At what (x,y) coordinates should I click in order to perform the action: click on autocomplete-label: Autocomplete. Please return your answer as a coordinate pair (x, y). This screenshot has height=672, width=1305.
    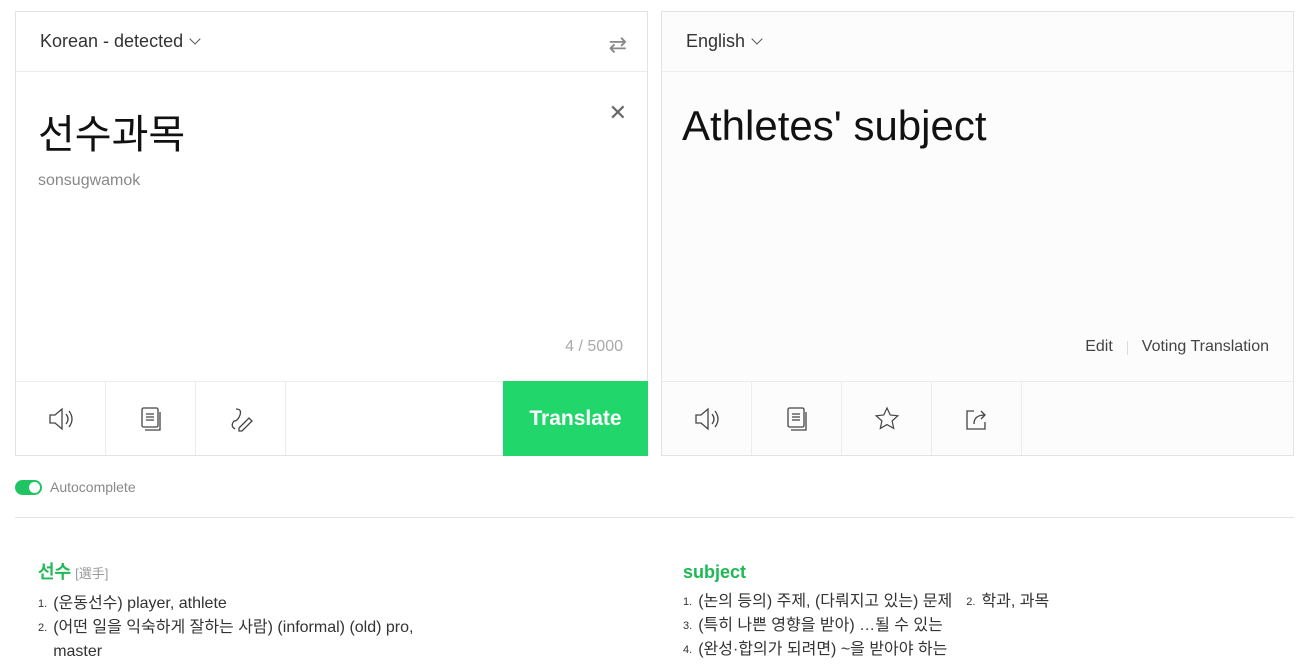
    Looking at the image, I should click on (93, 487).